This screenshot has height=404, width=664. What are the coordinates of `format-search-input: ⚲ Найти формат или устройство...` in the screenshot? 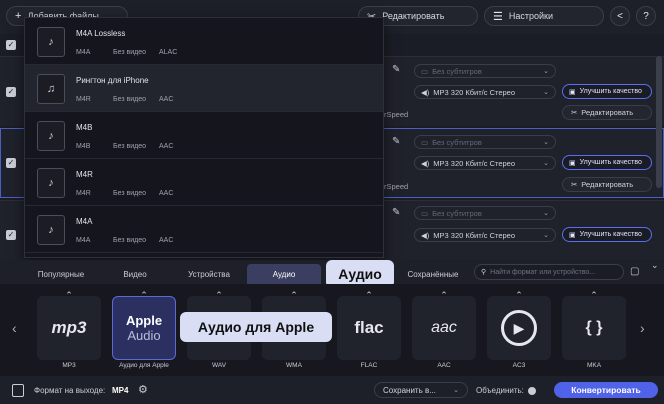 It's located at (549, 272).